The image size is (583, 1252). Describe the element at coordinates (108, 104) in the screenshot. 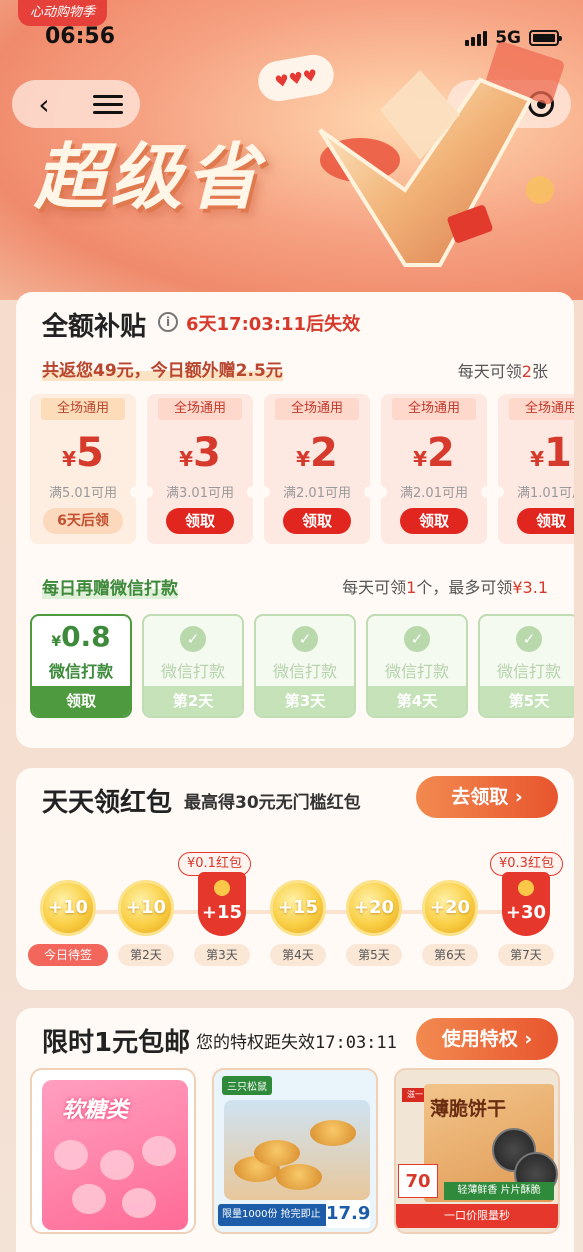

I see `menu-icon` at that location.